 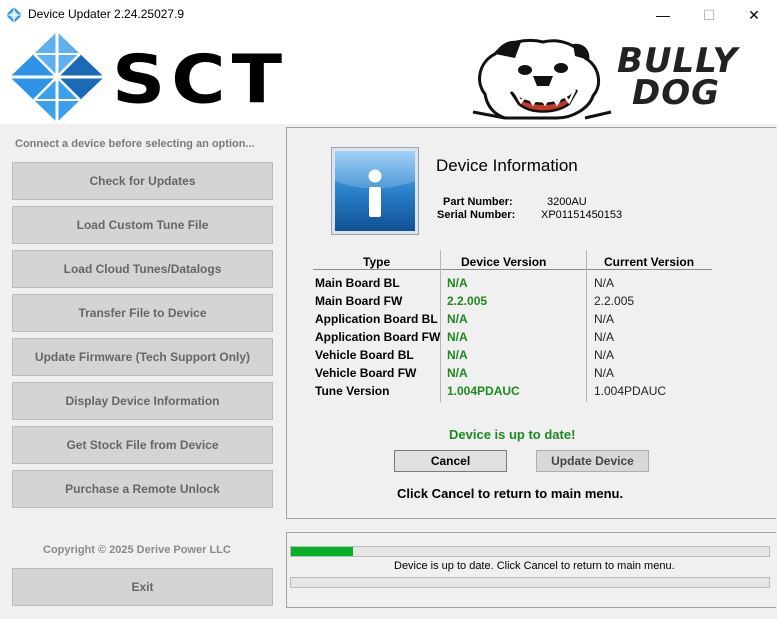 I want to click on update-firmware-button: Update Firmware (Tech Support Only), so click(x=142, y=357).